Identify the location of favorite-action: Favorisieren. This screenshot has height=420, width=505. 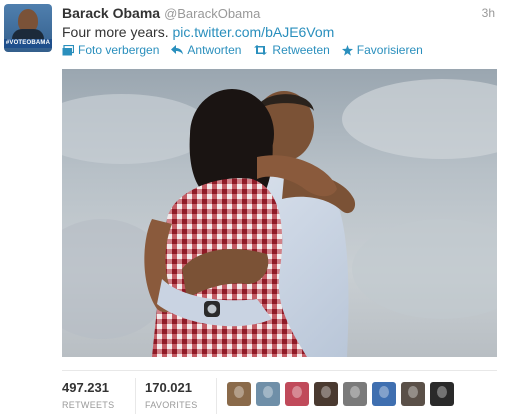
(382, 50).